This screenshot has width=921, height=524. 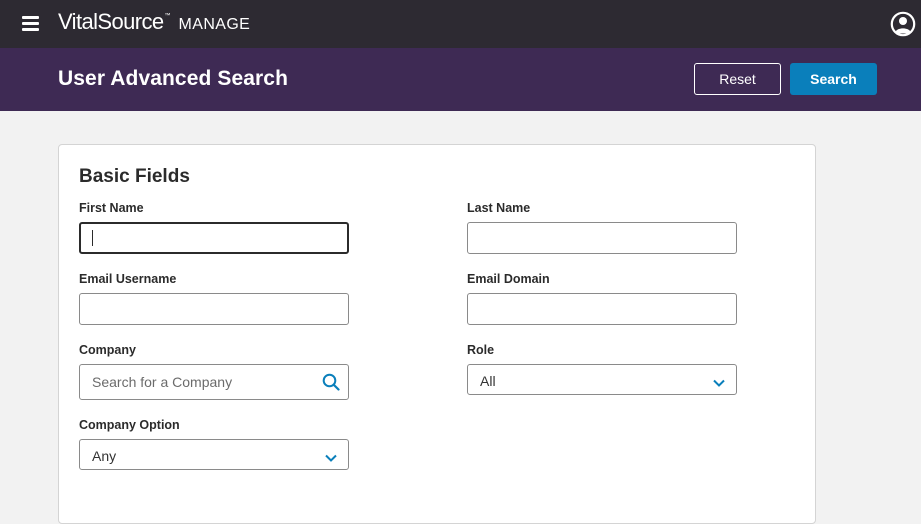 What do you see at coordinates (481, 350) in the screenshot?
I see `role-label: Role` at bounding box center [481, 350].